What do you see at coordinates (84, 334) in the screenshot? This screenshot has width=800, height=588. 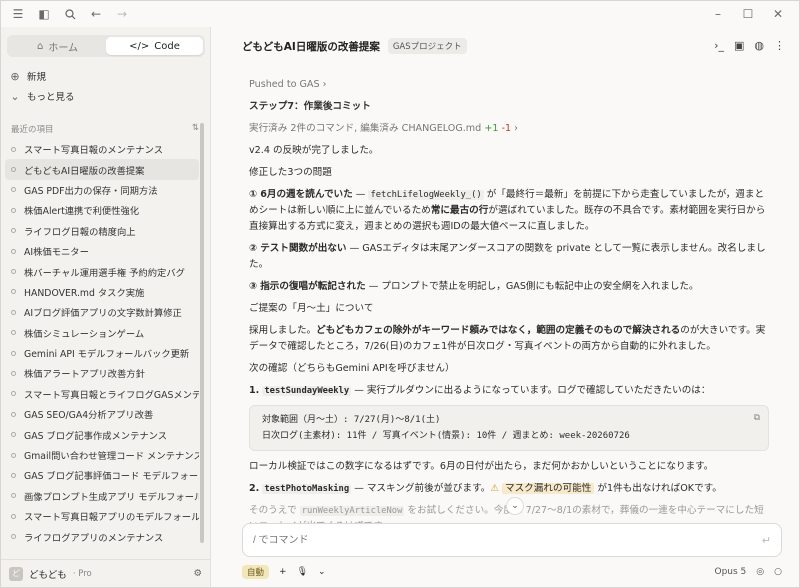 I see `recent-item-label: 株価シミュレーションゲーム` at bounding box center [84, 334].